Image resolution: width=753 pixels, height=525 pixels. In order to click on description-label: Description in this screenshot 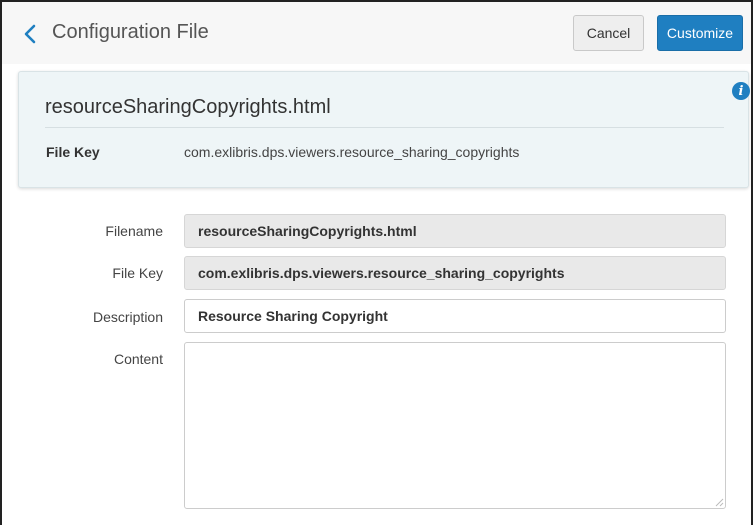, I will do `click(127, 317)`.